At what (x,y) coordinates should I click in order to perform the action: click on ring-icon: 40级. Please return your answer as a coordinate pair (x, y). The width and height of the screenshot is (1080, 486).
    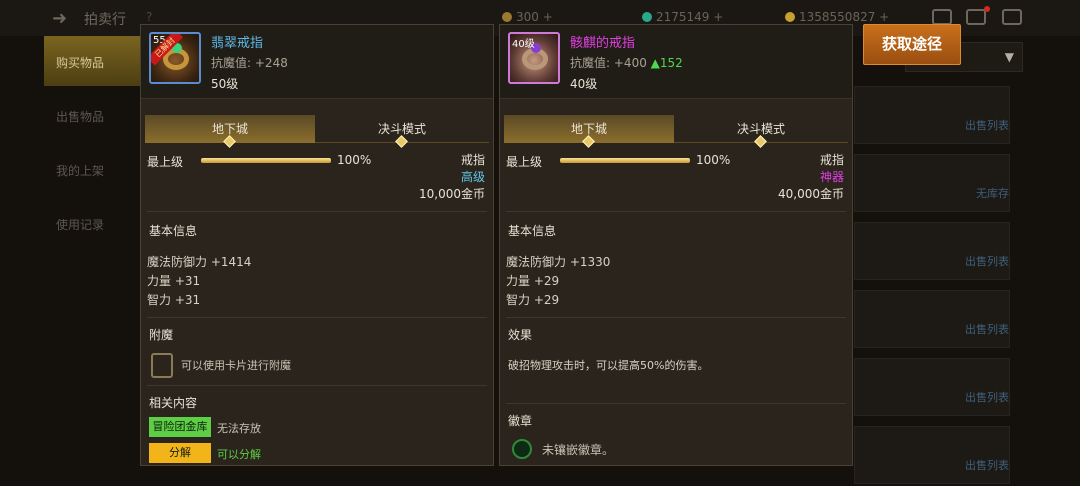
    Looking at the image, I should click on (534, 58).